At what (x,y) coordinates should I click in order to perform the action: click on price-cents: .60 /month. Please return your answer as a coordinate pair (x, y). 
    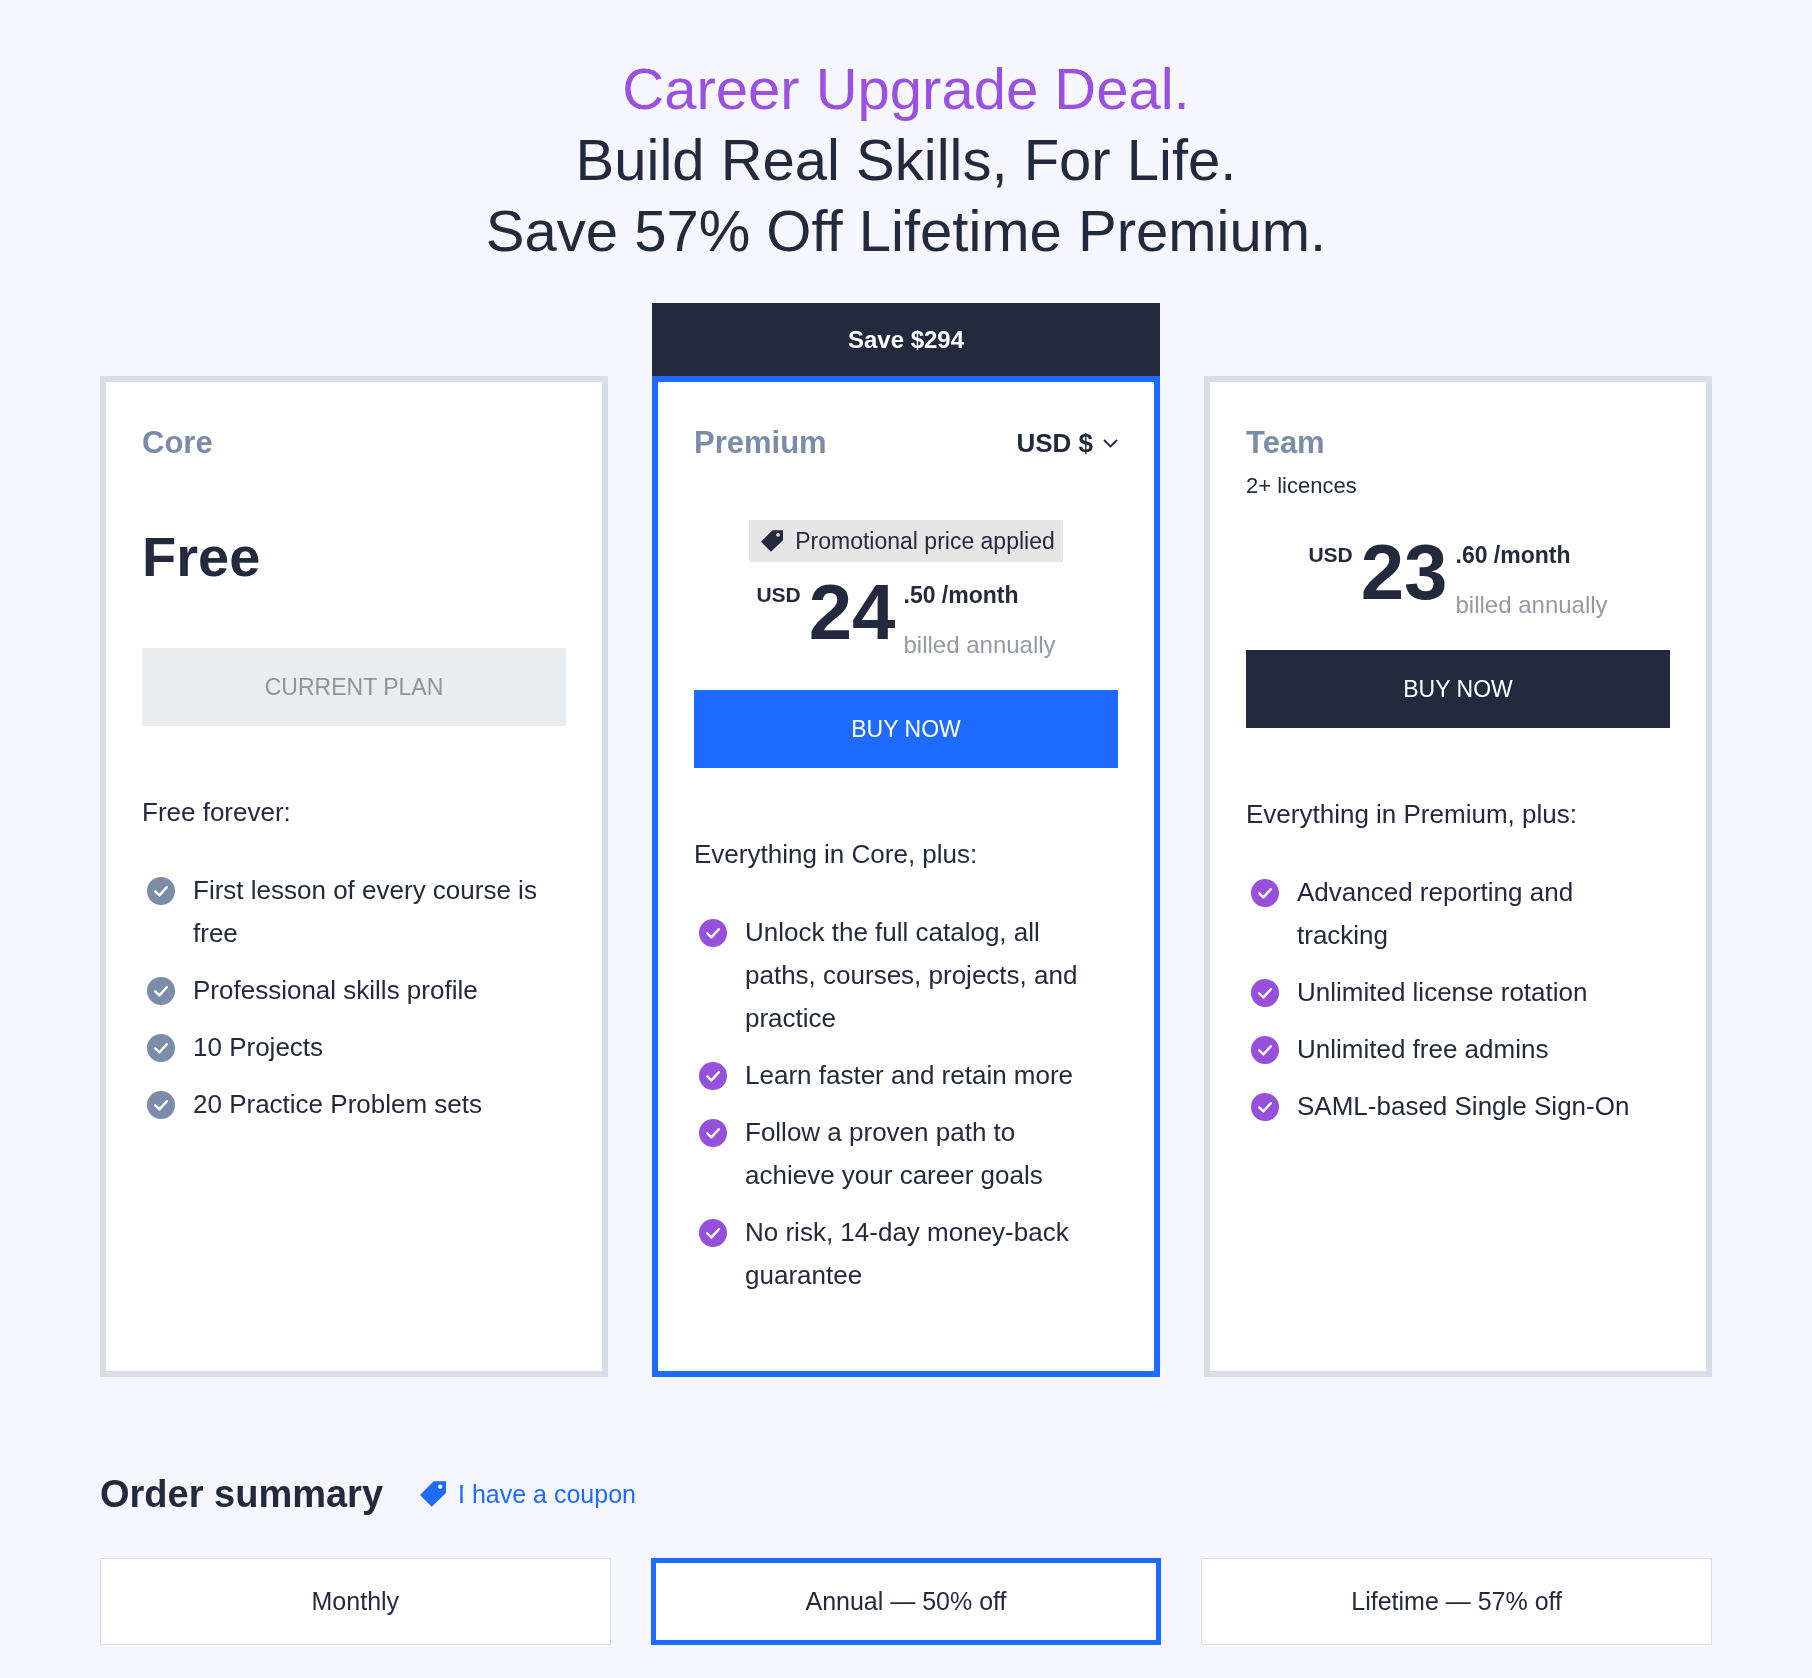
    Looking at the image, I should click on (1513, 555).